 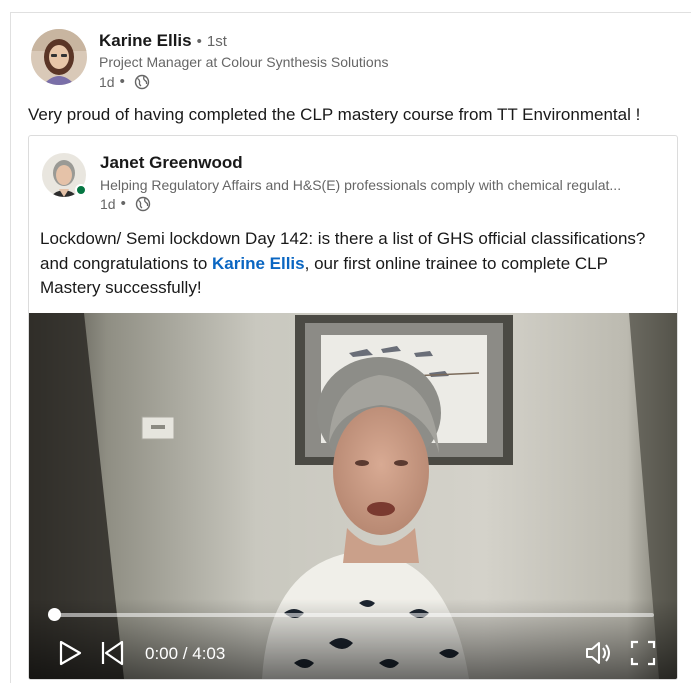 What do you see at coordinates (108, 203) in the screenshot?
I see `shared-post-time: 1d` at bounding box center [108, 203].